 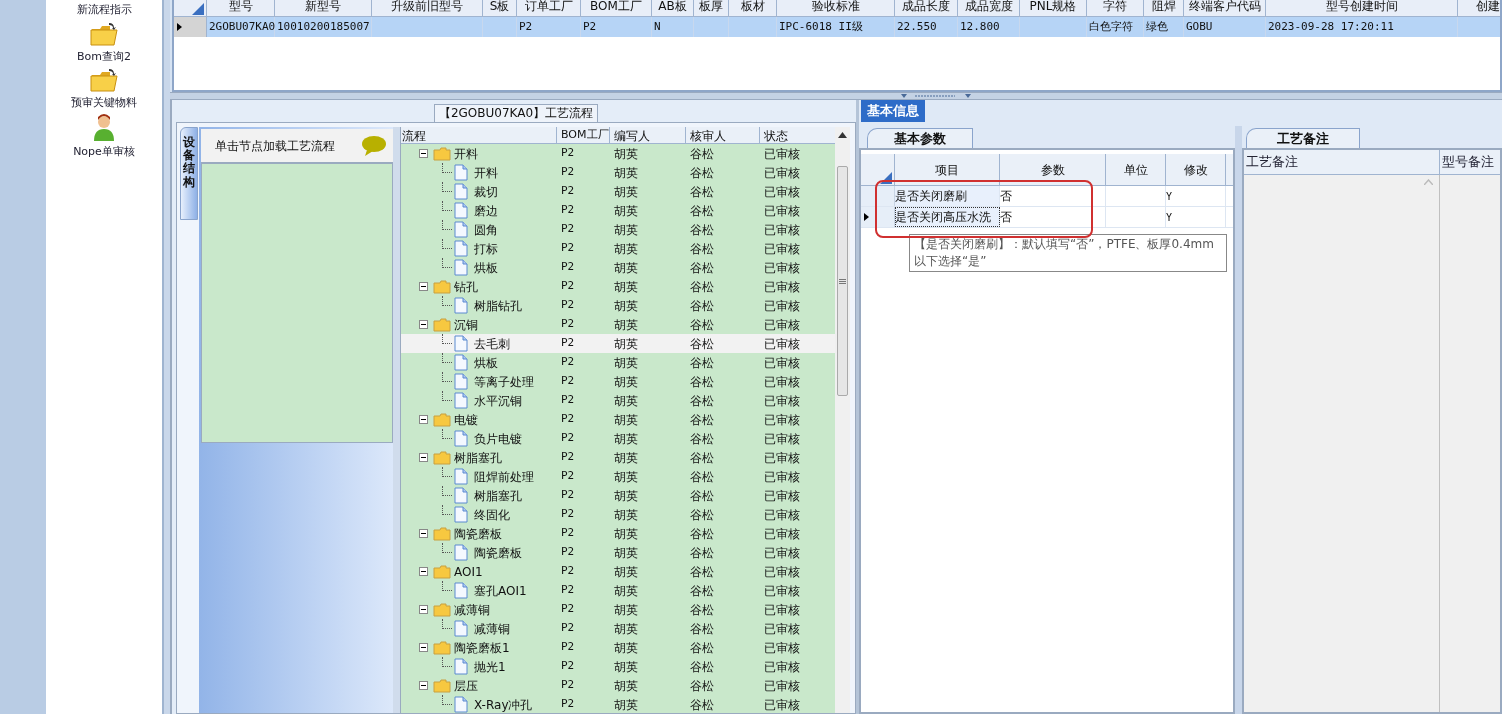 What do you see at coordinates (500, 8) in the screenshot?
I see `column-header: S板` at bounding box center [500, 8].